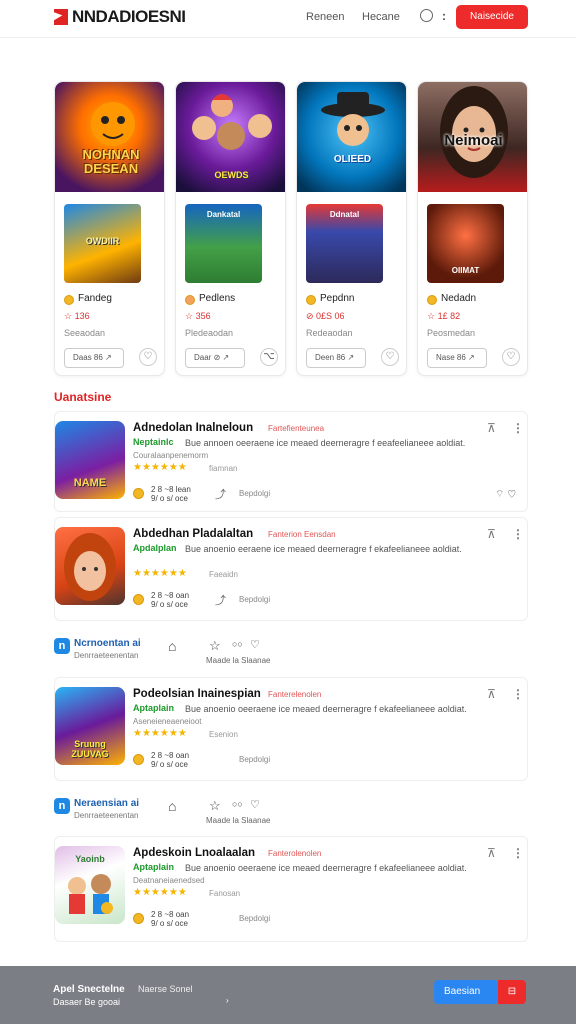 The image size is (576, 1024). Describe the element at coordinates (94, 358) in the screenshot. I see `card-action-pill: Daas 86 ↗` at that location.